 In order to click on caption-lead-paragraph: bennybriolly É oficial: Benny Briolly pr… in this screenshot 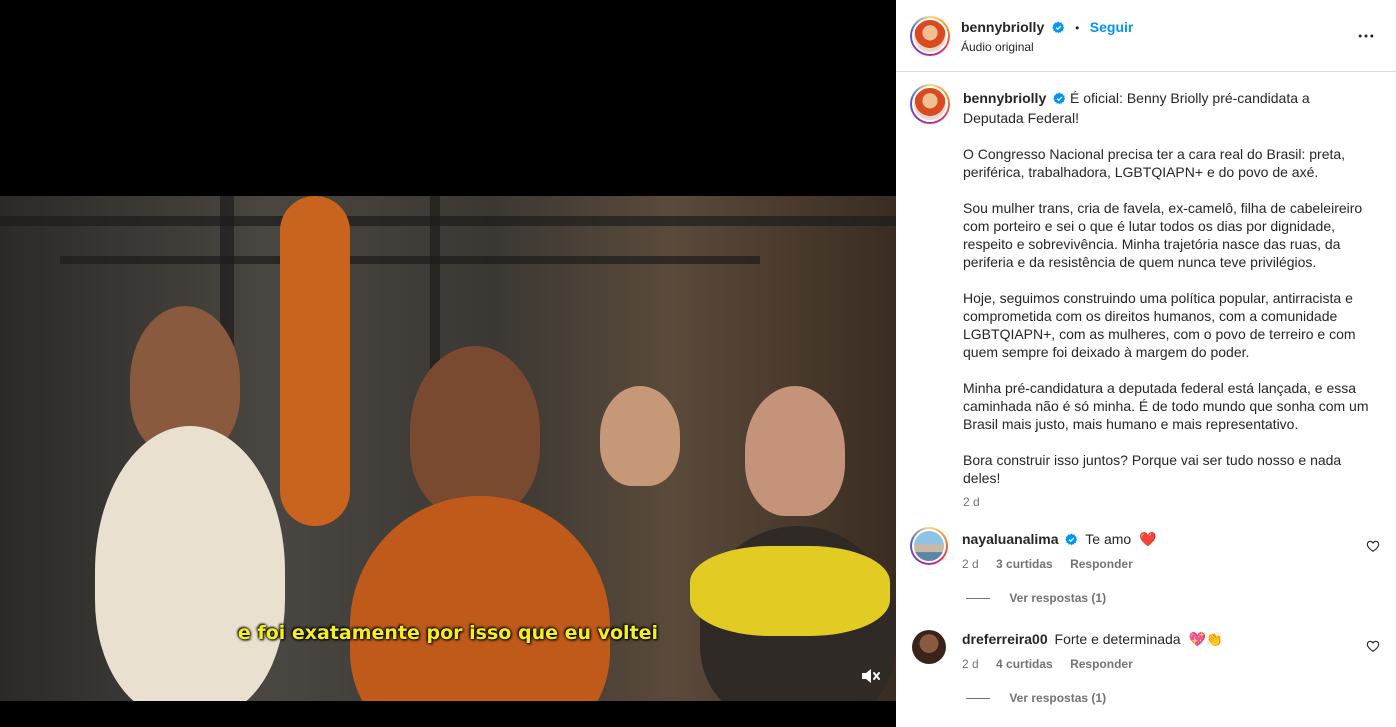, I will do `click(1168, 108)`.